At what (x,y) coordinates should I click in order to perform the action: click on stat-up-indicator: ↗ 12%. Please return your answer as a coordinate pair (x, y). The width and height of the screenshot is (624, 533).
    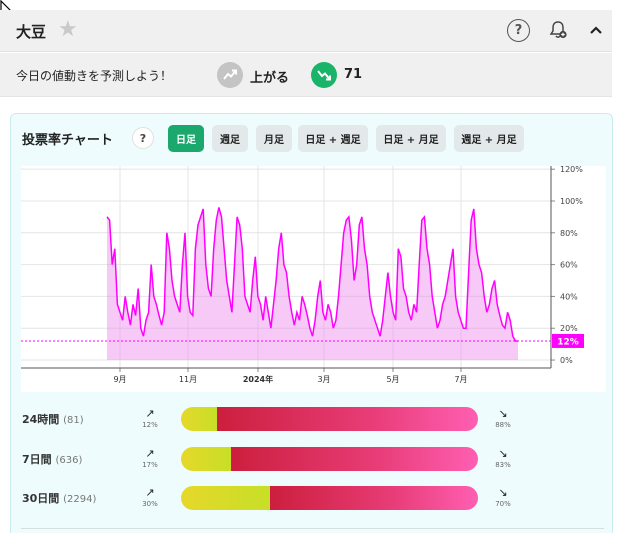
    Looking at the image, I should click on (150, 418).